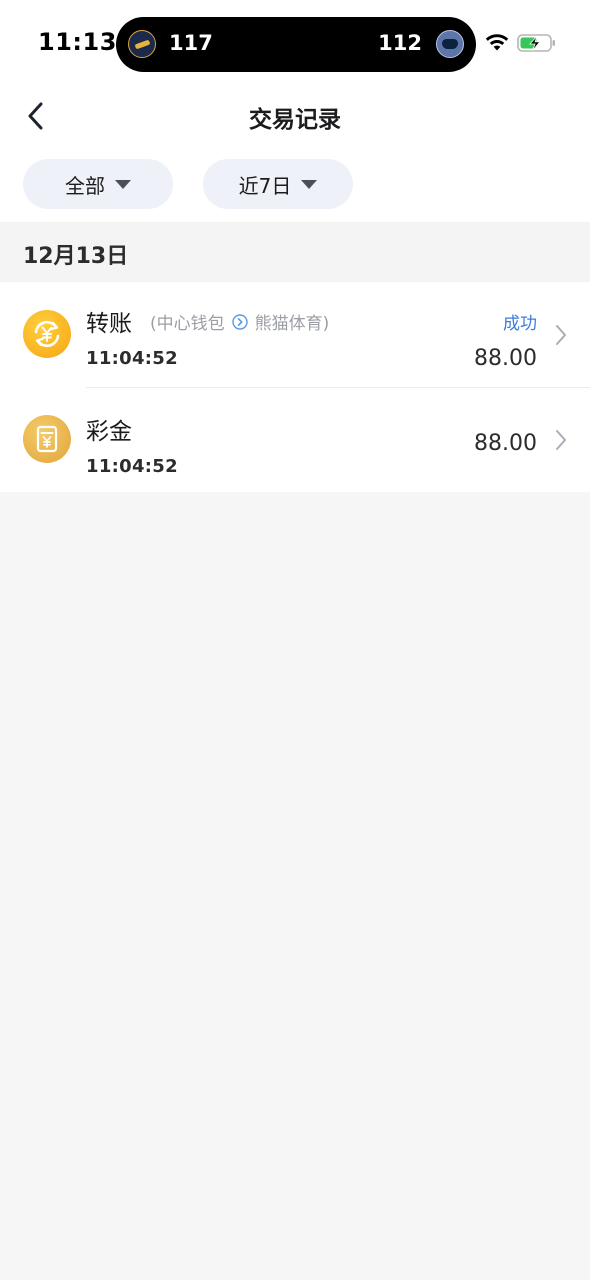  I want to click on type-filter-label: 全部, so click(85, 185).